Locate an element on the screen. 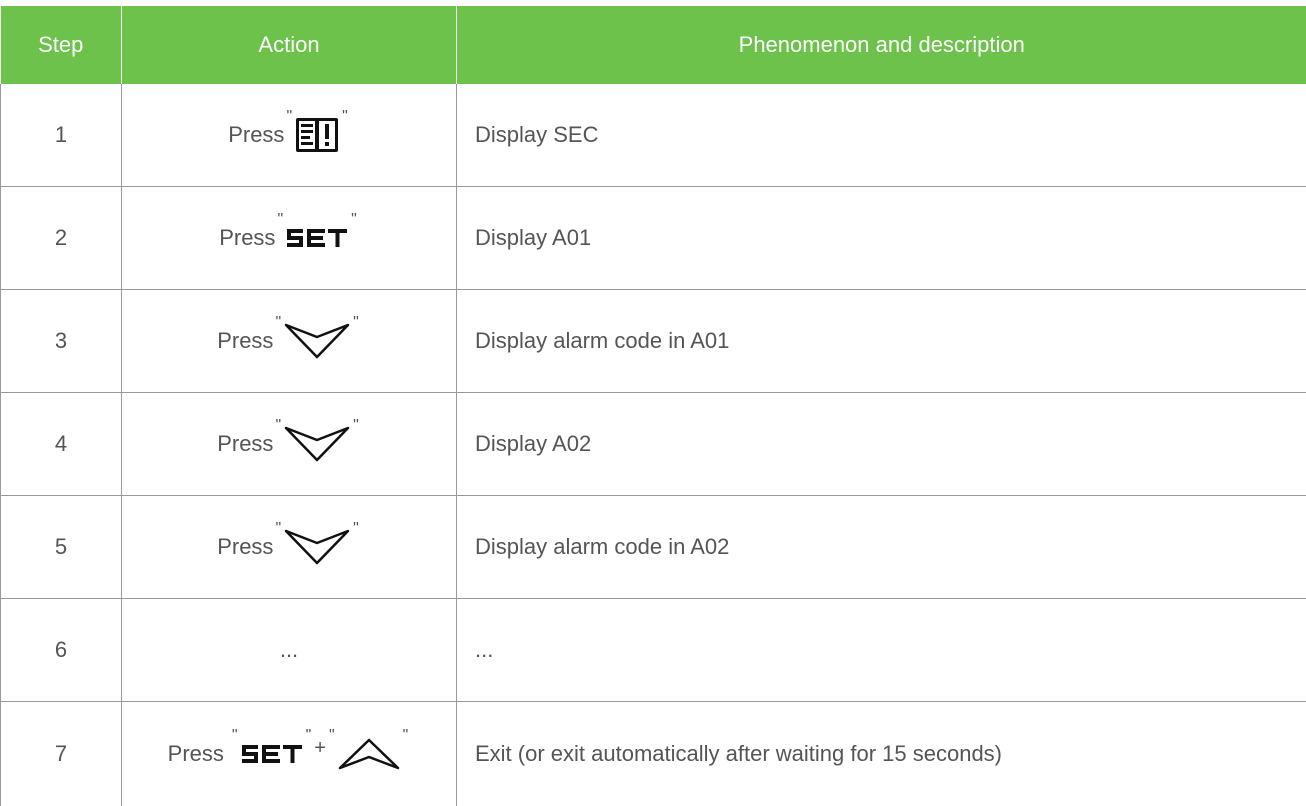 This screenshot has height=806, width=1306. step-number: 5 is located at coordinates (61, 547).